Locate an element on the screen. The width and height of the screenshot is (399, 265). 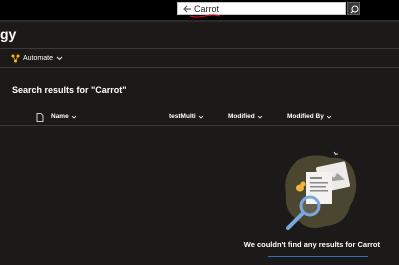
results-heading: Search results for "Carrot" is located at coordinates (69, 90).